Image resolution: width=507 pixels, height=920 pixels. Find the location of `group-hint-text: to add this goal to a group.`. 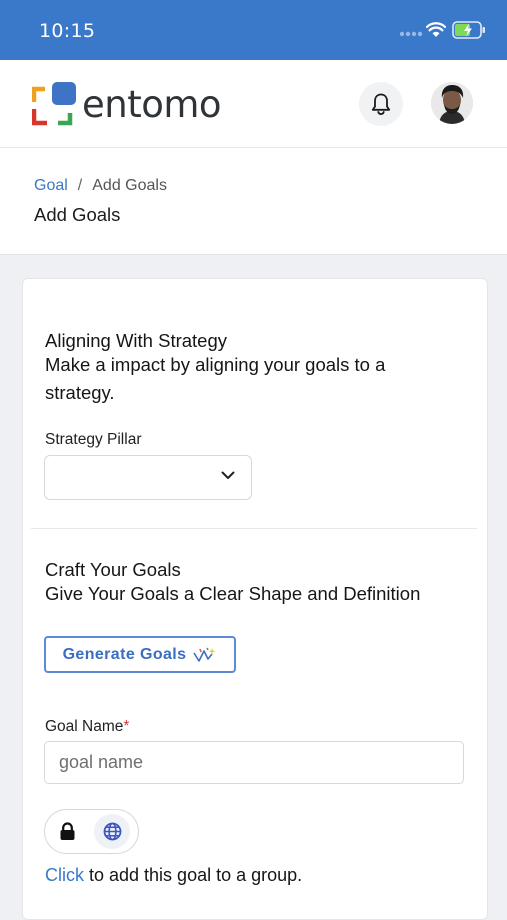

group-hint-text: to add this goal to a group. is located at coordinates (193, 875).